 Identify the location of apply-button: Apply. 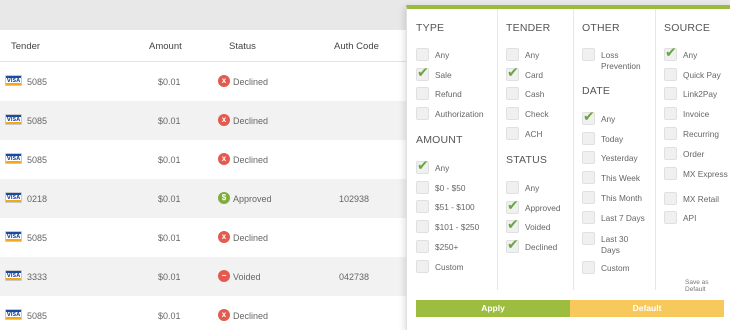
(493, 308).